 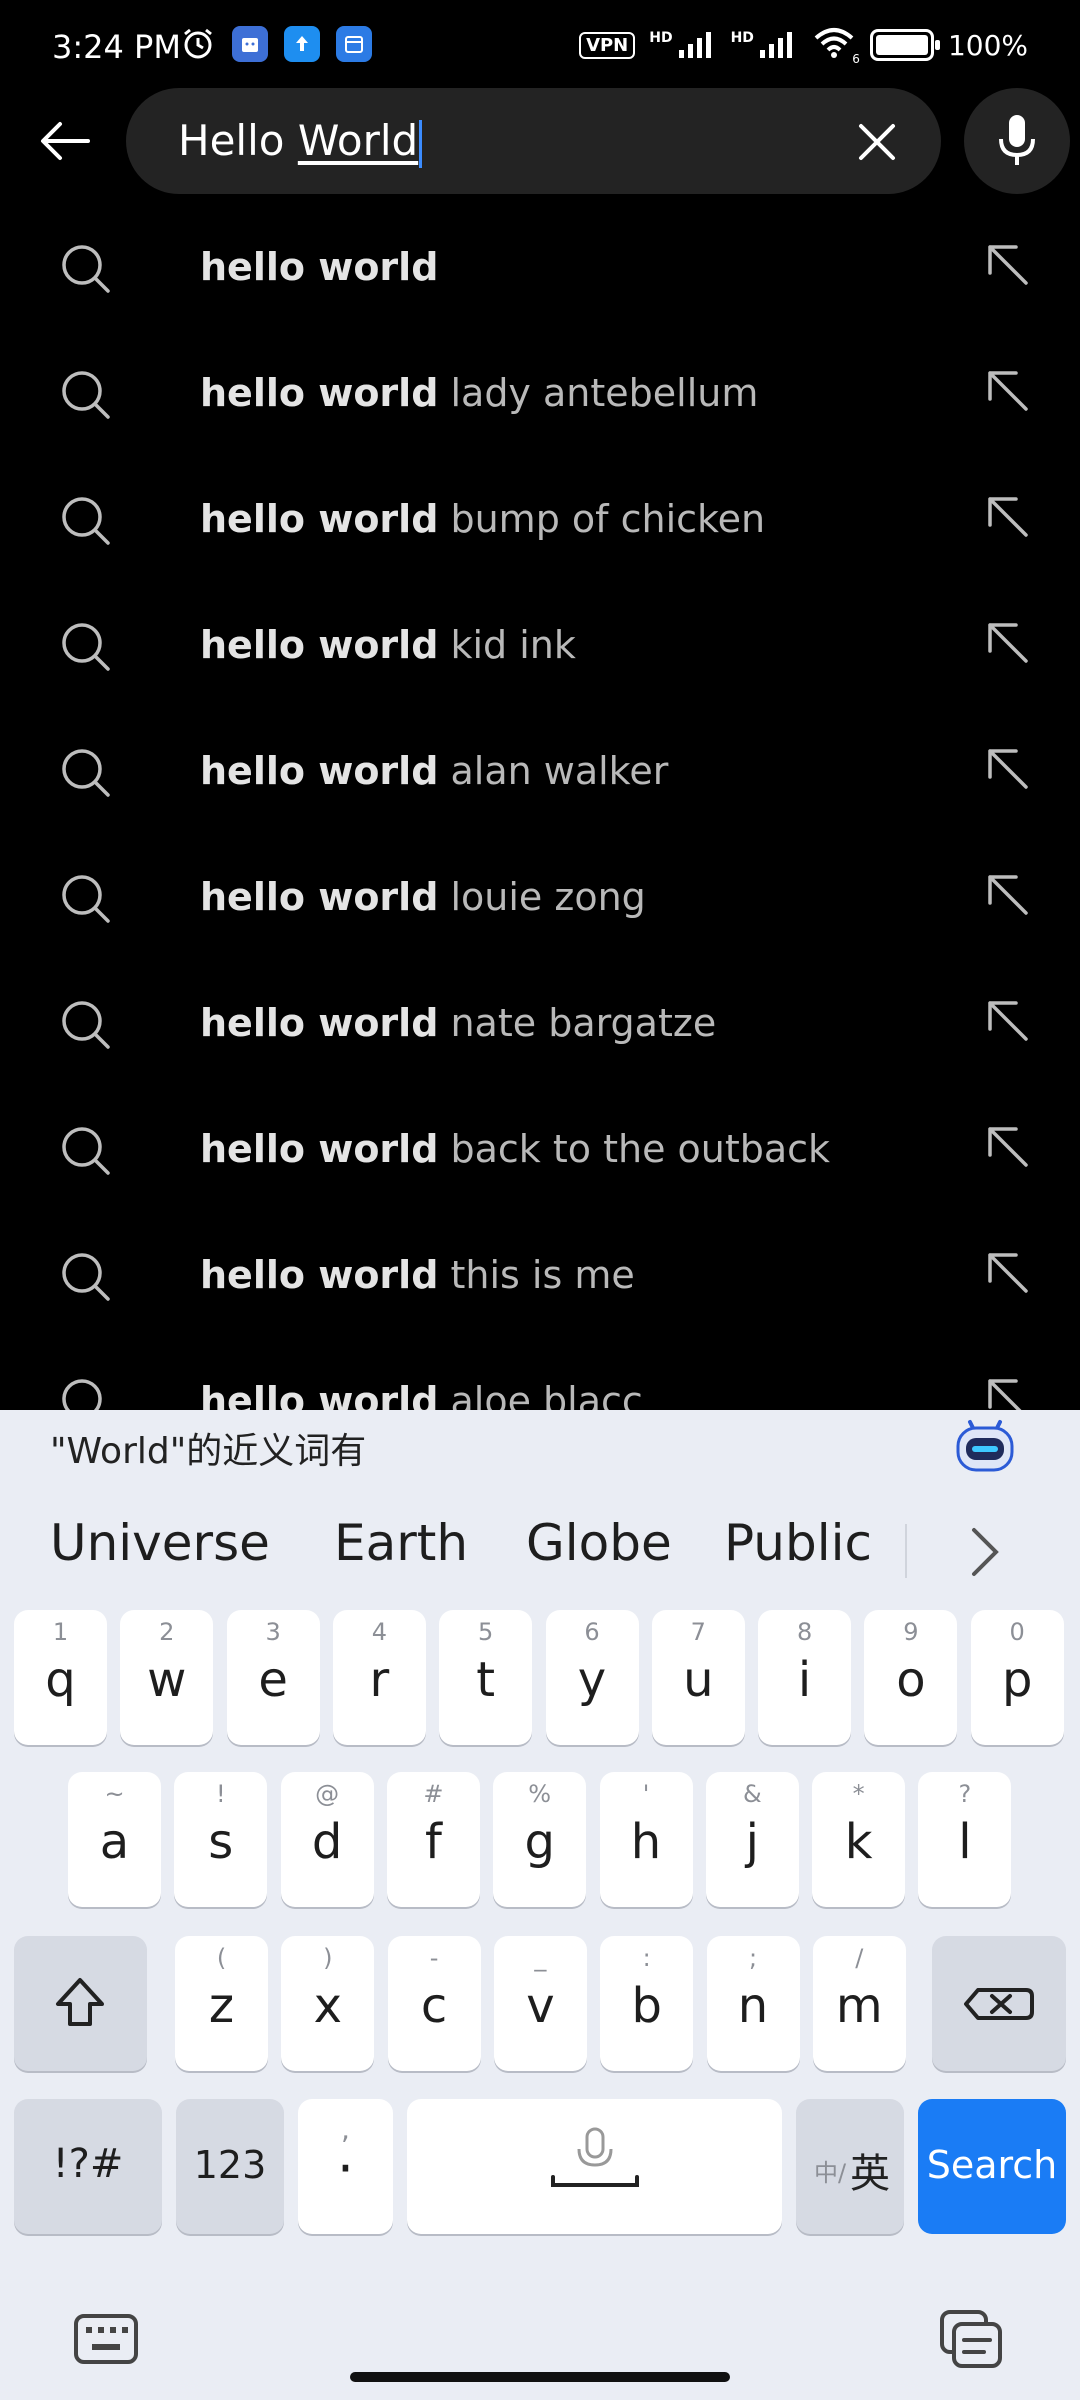 What do you see at coordinates (595, 2157) in the screenshot?
I see `space-mic-icon` at bounding box center [595, 2157].